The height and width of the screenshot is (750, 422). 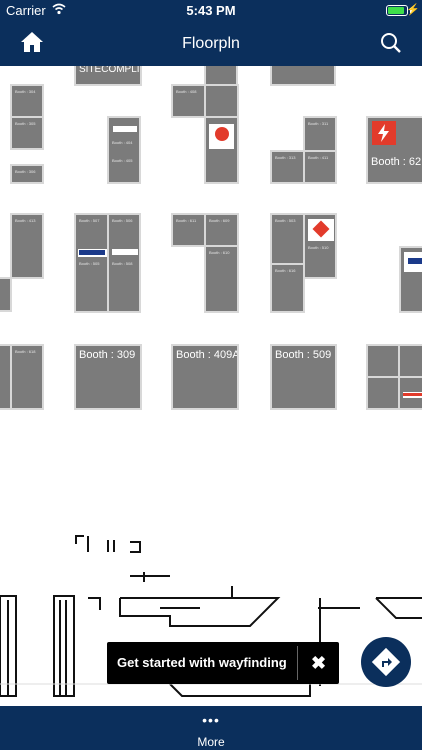 I want to click on nav-bar: Floorpln, so click(x=211, y=44).